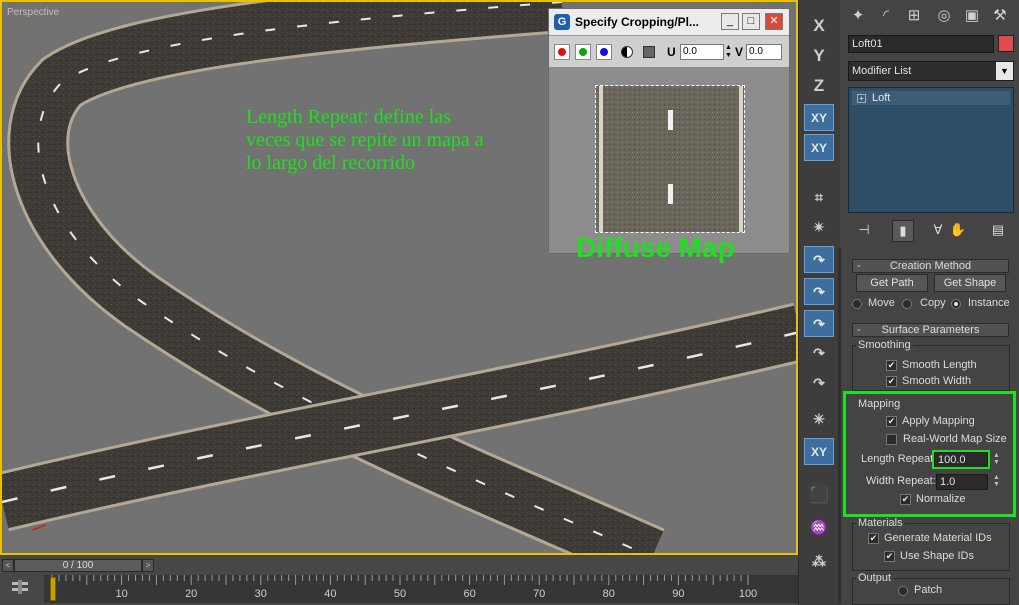 This screenshot has height=605, width=1019. Describe the element at coordinates (892, 283) in the screenshot. I see `get-path-button: Get Path` at that location.